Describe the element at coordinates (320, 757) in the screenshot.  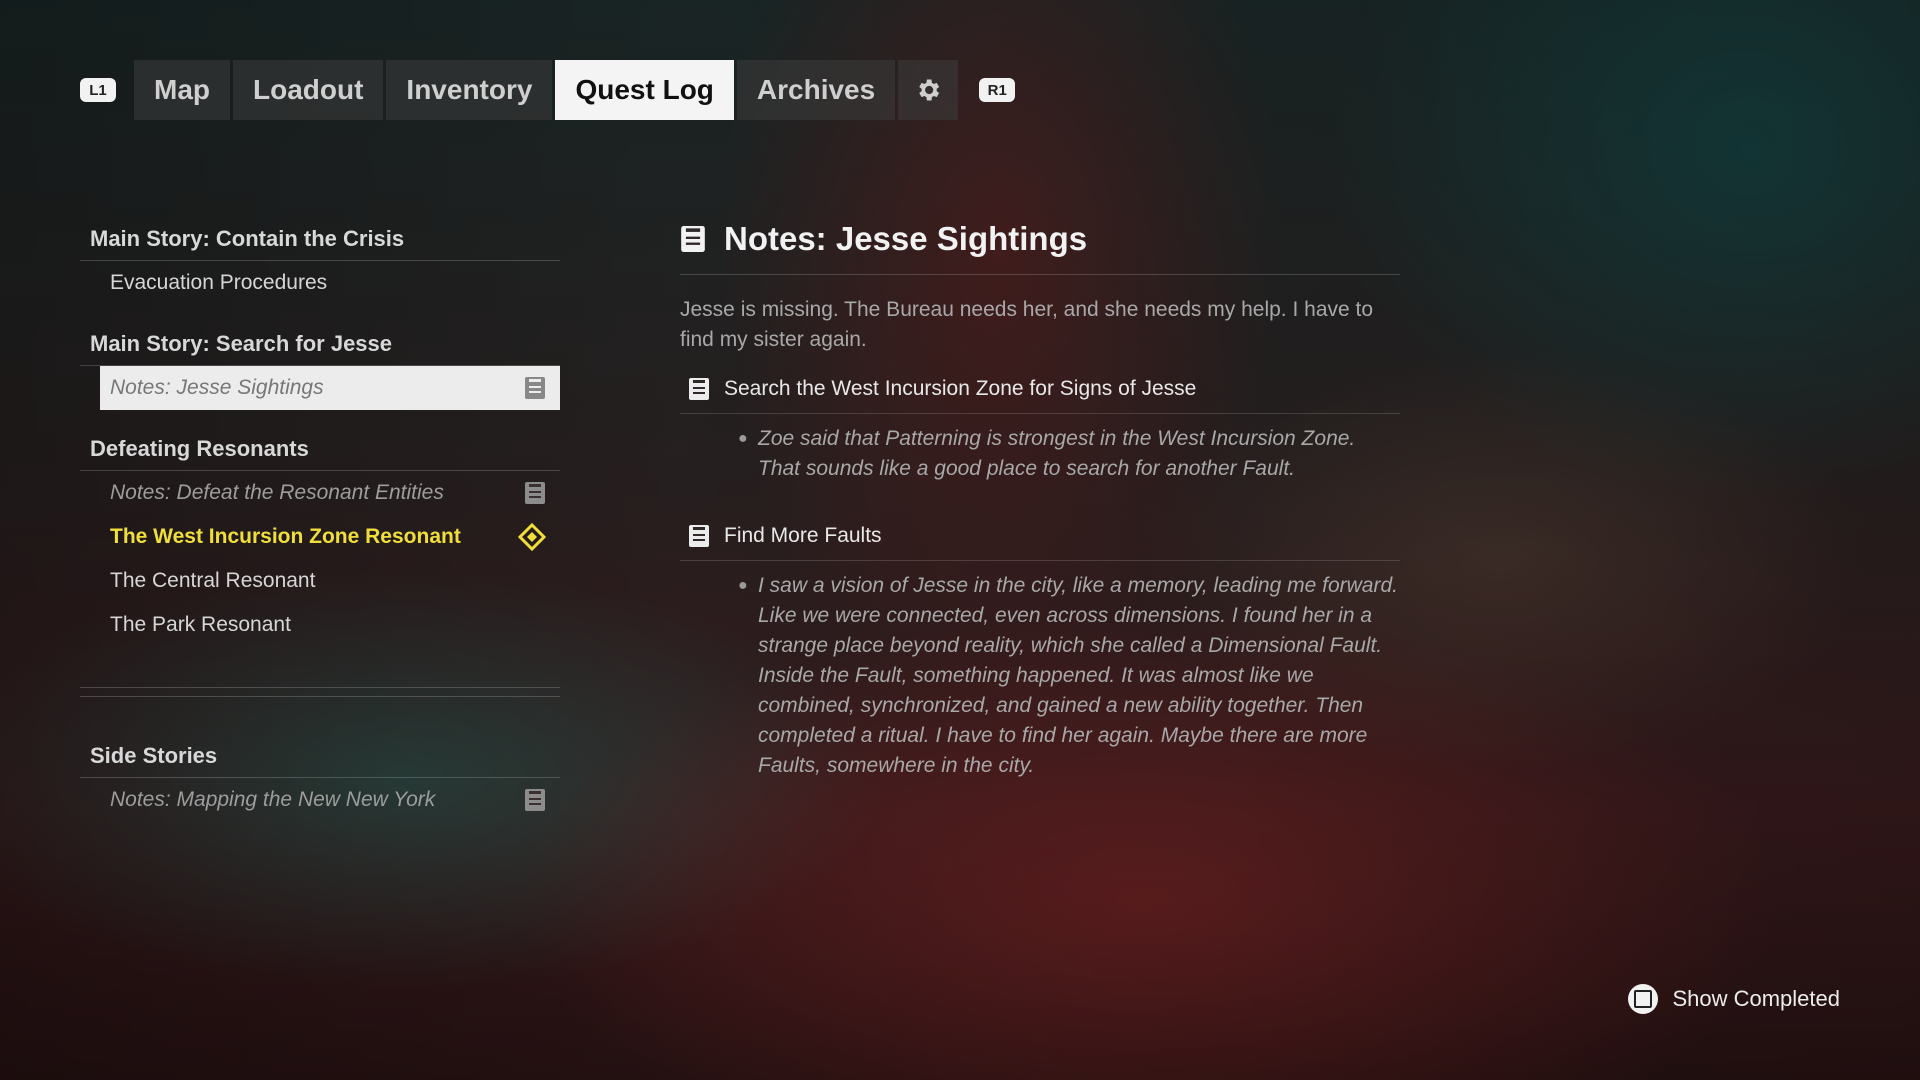
I see `quest-group-title: Side Stories` at that location.